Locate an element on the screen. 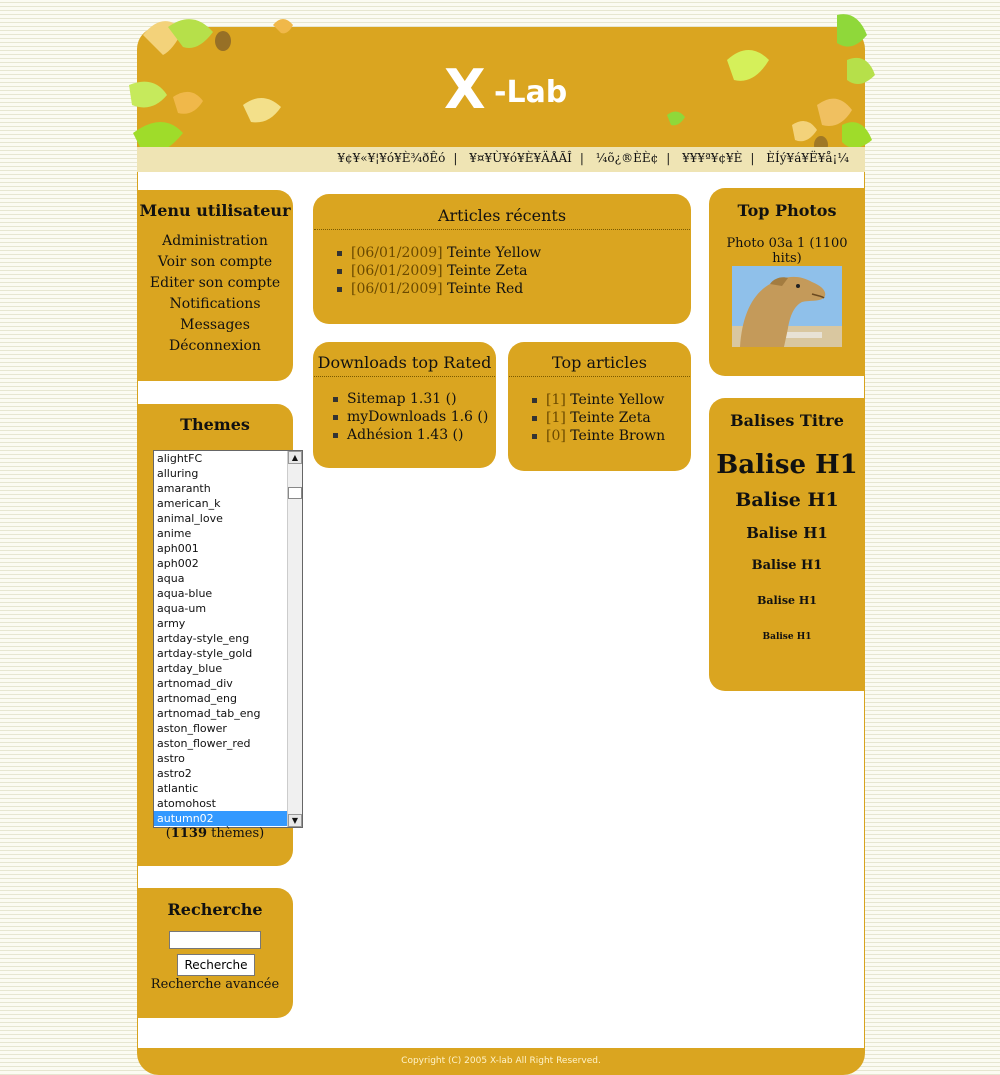 This screenshot has width=1000, height=1075. theme-option: animal_love is located at coordinates (228, 518).